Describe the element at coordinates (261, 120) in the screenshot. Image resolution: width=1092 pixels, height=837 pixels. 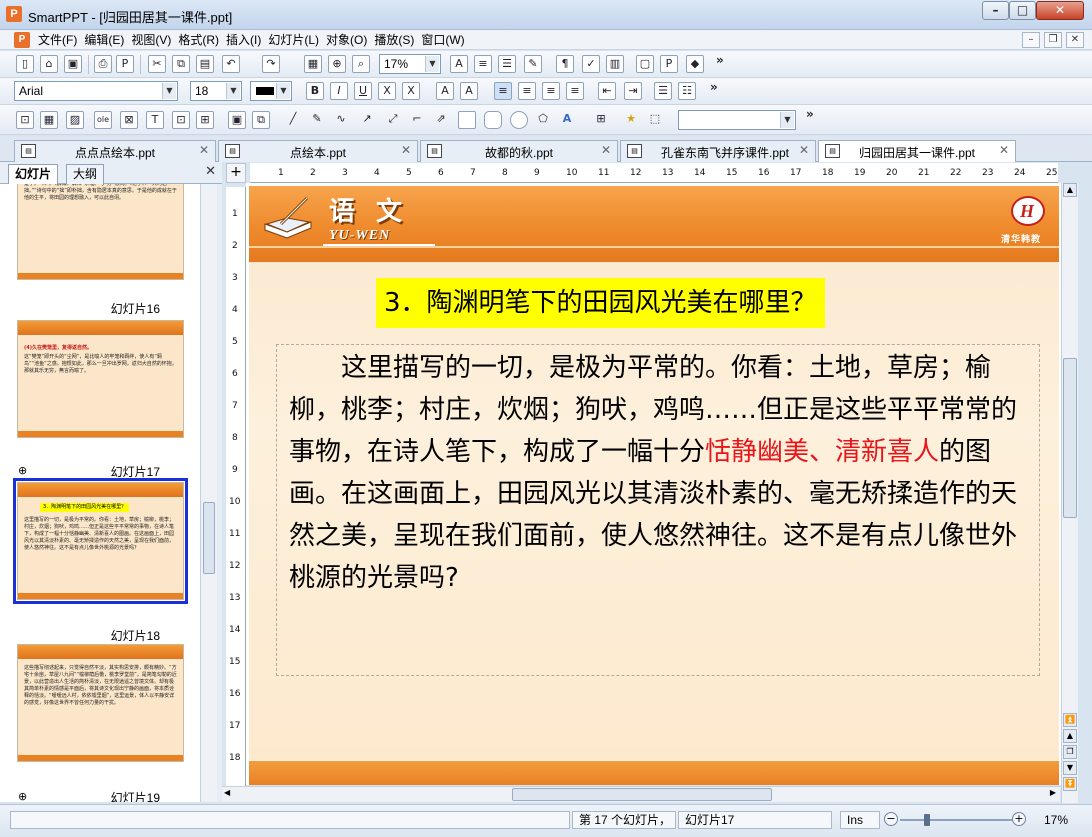
I see `ungroup-icon: ⧉` at that location.